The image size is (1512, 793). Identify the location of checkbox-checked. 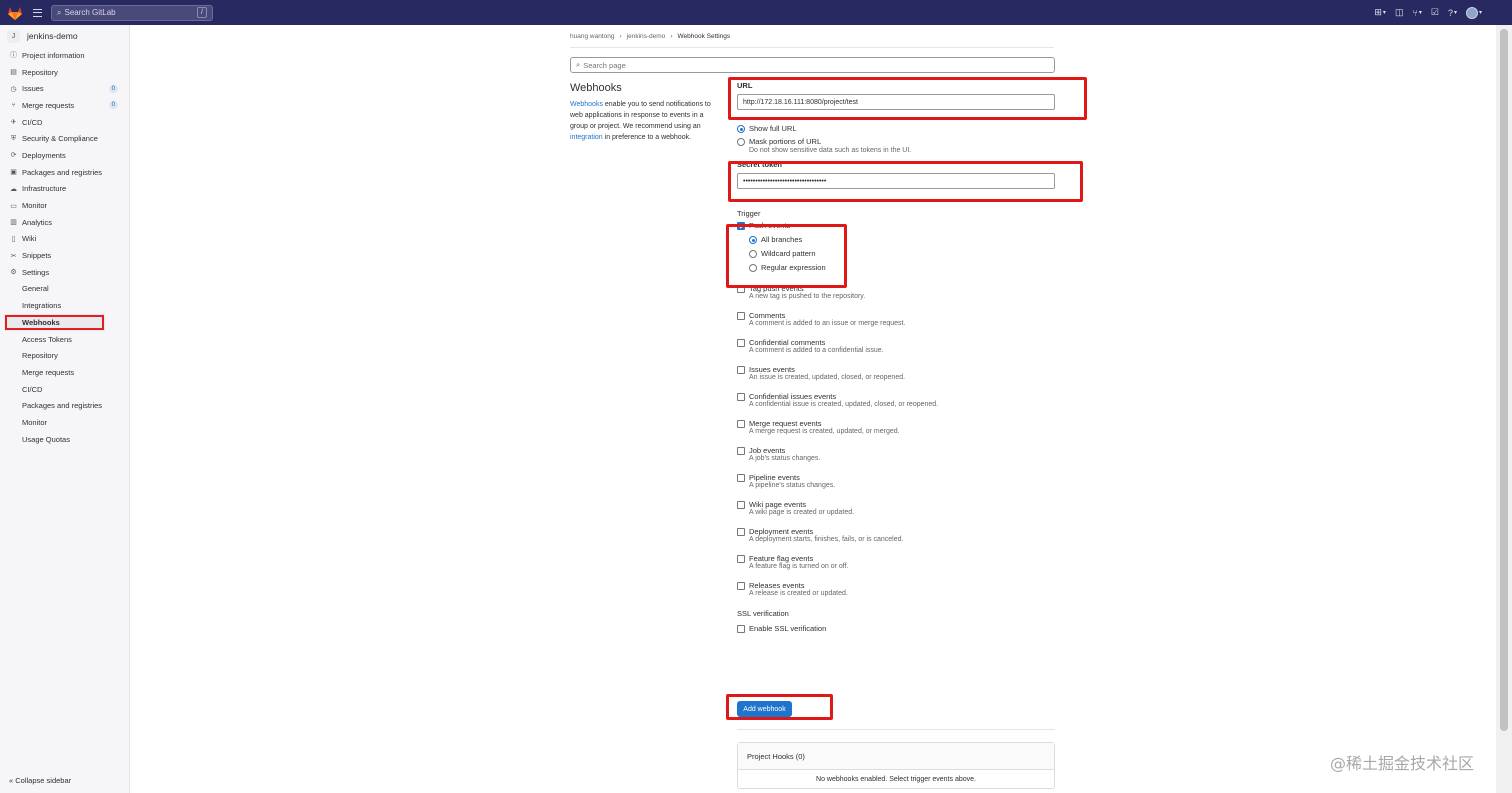
(741, 226).